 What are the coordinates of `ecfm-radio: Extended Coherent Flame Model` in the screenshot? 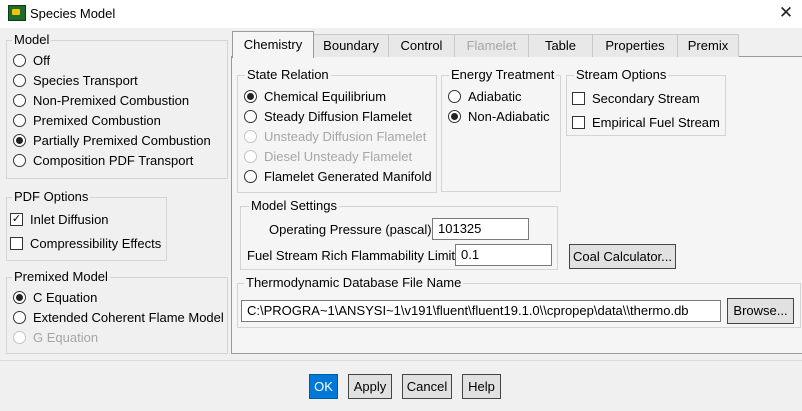 It's located at (118, 317).